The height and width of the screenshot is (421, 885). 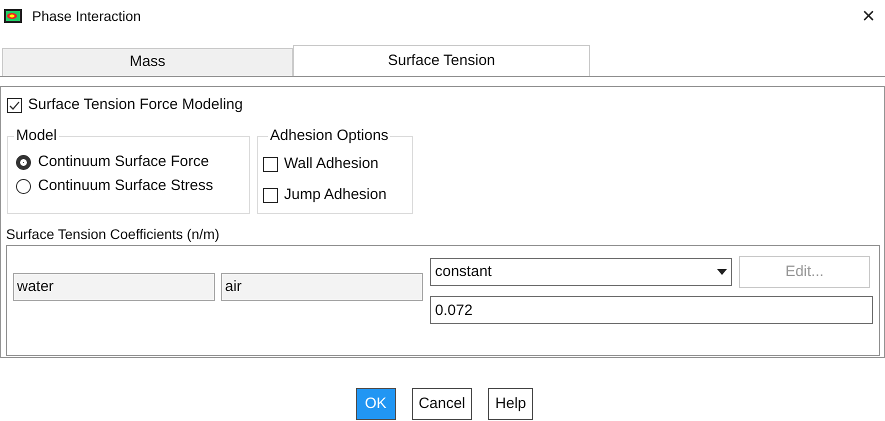 I want to click on value-field: 0.072, so click(x=651, y=310).